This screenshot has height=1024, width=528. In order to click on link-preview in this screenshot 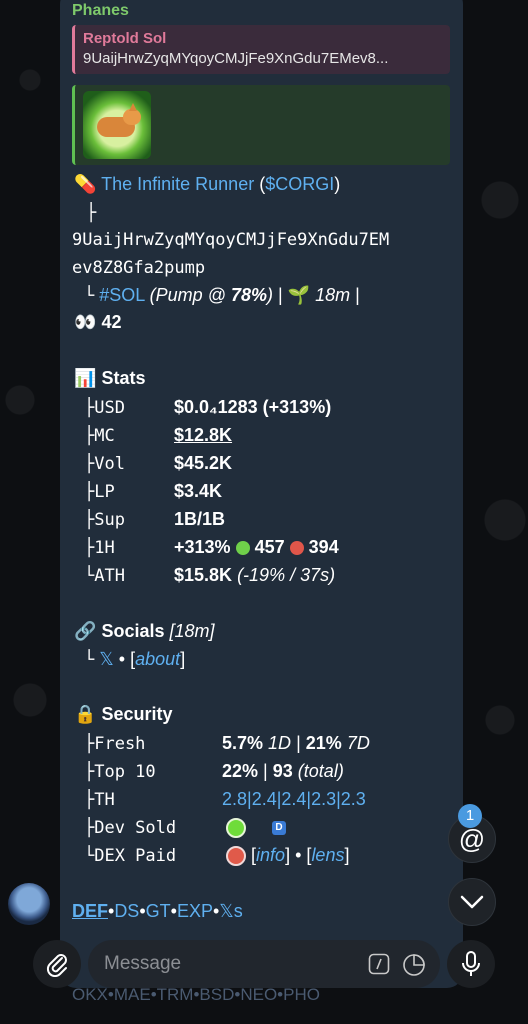, I will do `click(261, 125)`.